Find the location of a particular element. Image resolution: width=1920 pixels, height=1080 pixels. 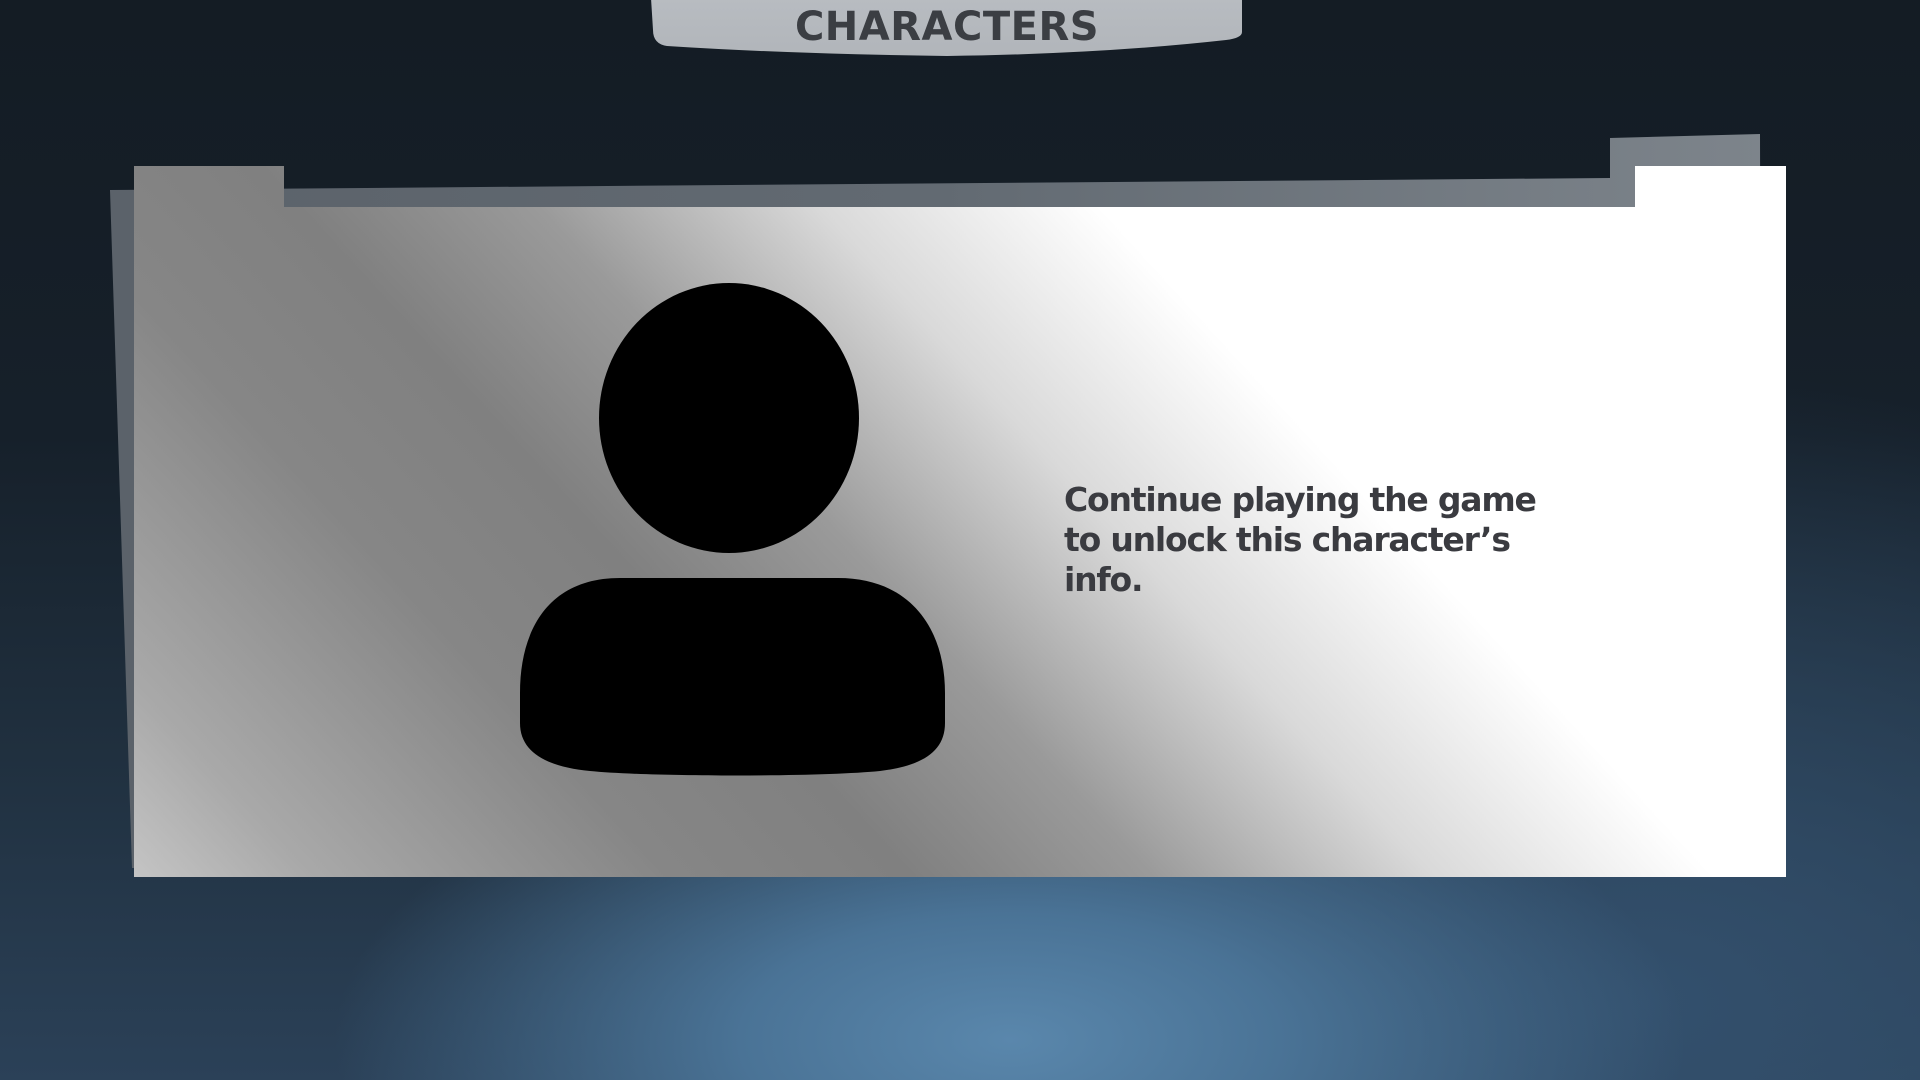

person-silhouette-icon is located at coordinates (732, 529).